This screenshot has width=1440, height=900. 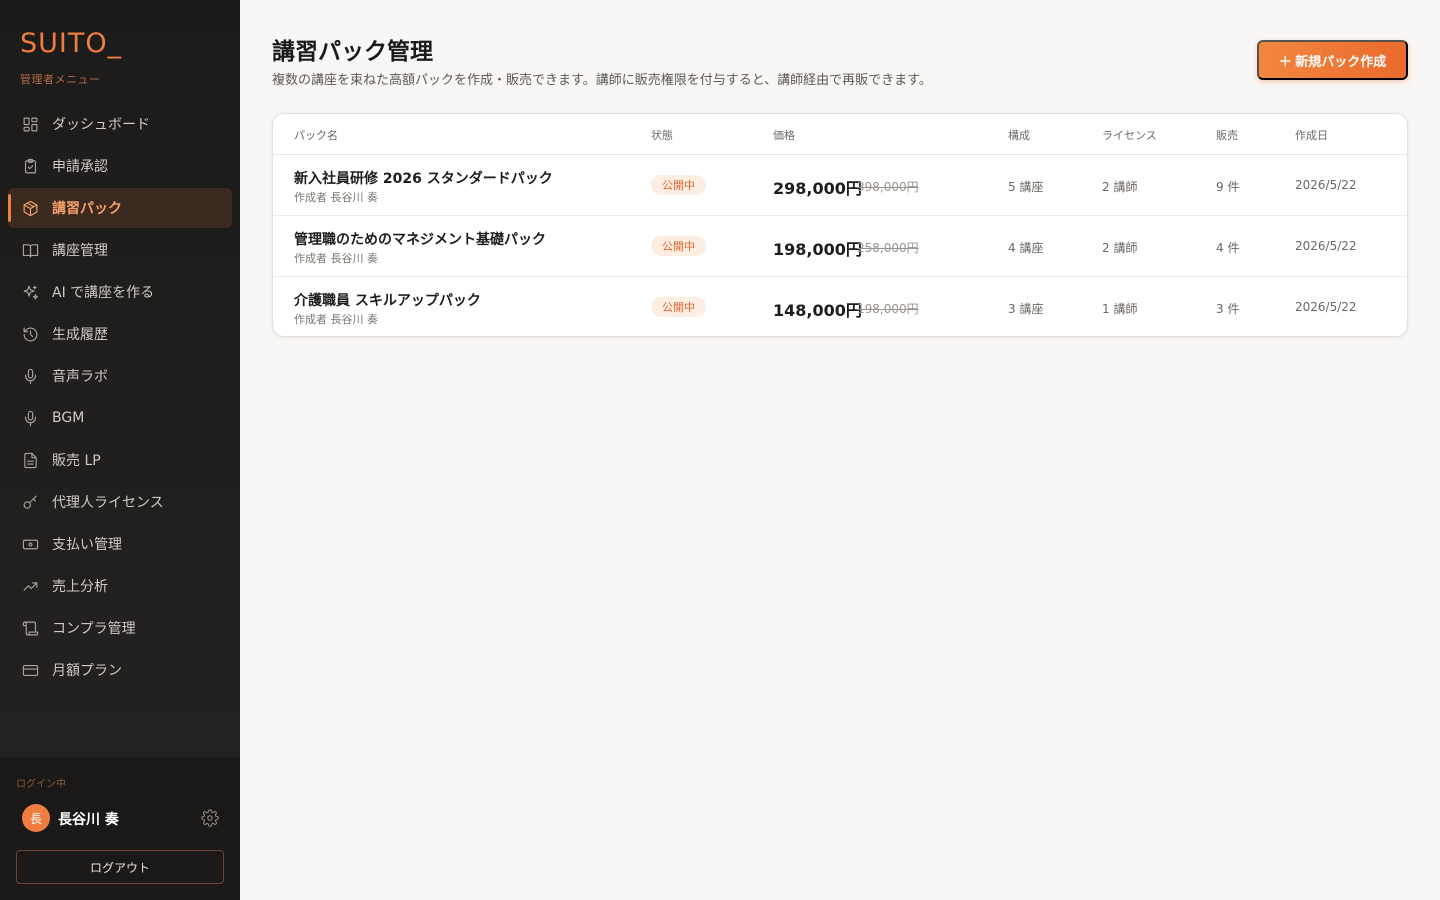 What do you see at coordinates (71, 43) in the screenshot?
I see `brand-logo: SUITO_` at bounding box center [71, 43].